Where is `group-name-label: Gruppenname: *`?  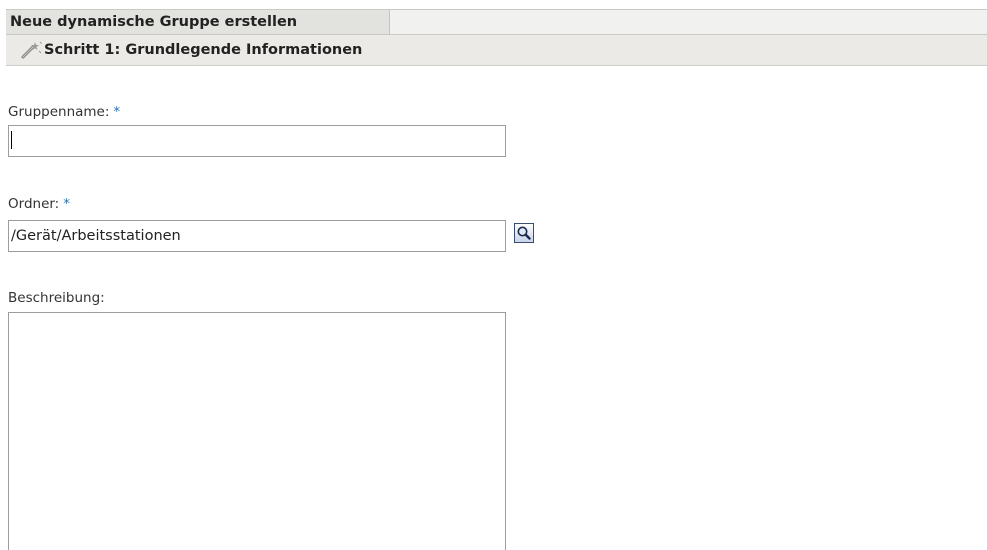 group-name-label: Gruppenname: * is located at coordinates (64, 112).